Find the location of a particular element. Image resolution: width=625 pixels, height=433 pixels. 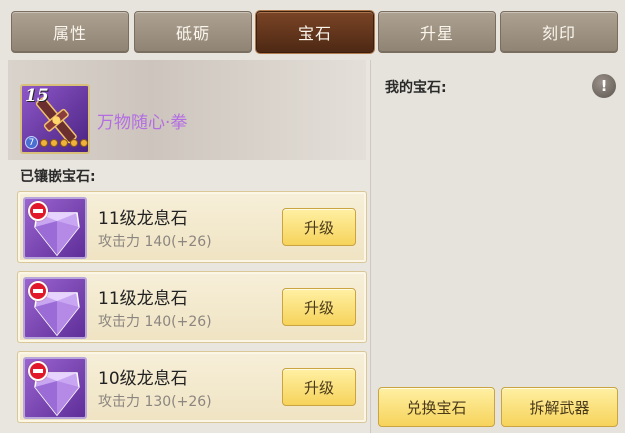

fist-weapon-icon: 15 7 is located at coordinates (55, 119).